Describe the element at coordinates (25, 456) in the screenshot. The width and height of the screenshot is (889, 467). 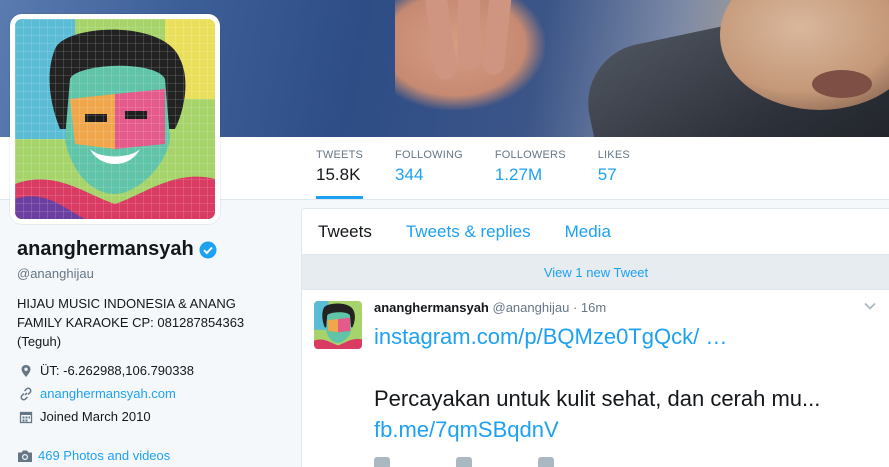
I see `camera-icon` at that location.